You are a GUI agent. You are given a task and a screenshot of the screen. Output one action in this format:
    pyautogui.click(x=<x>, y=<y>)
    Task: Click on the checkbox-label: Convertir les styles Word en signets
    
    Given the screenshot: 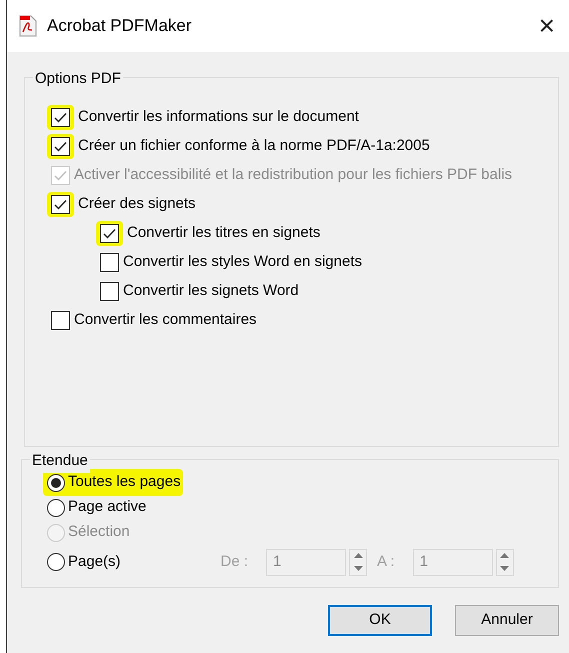 What is the action you would take?
    pyautogui.click(x=242, y=262)
    